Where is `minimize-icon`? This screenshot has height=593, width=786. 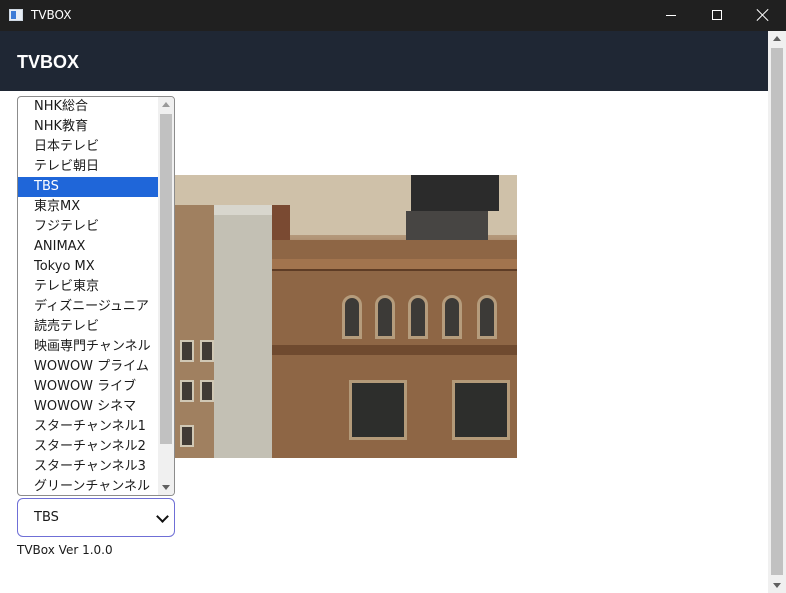
minimize-icon is located at coordinates (671, 15).